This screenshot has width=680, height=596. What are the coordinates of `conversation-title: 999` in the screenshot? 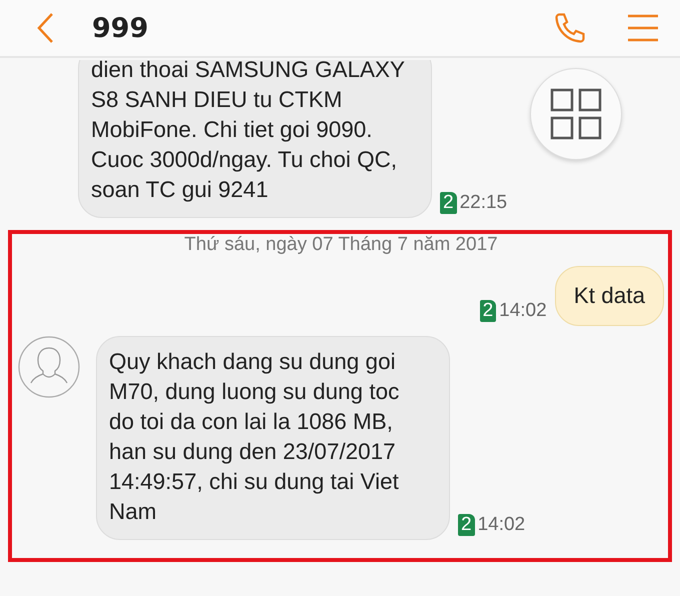 It's located at (121, 28).